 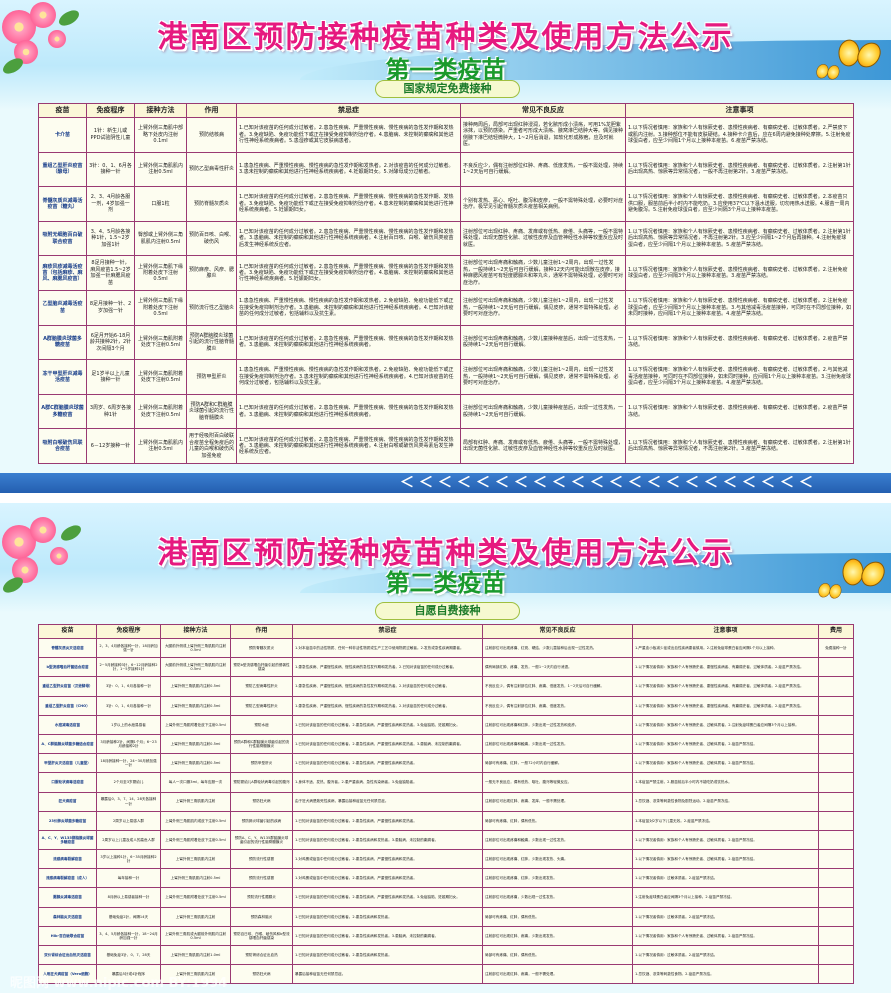 What do you see at coordinates (261, 840) in the screenshot?
I see `table-cell: 预防A、C、Y、W135群脑膜炎球菌引起的流行性脑脊髓膜炎` at bounding box center [261, 840].